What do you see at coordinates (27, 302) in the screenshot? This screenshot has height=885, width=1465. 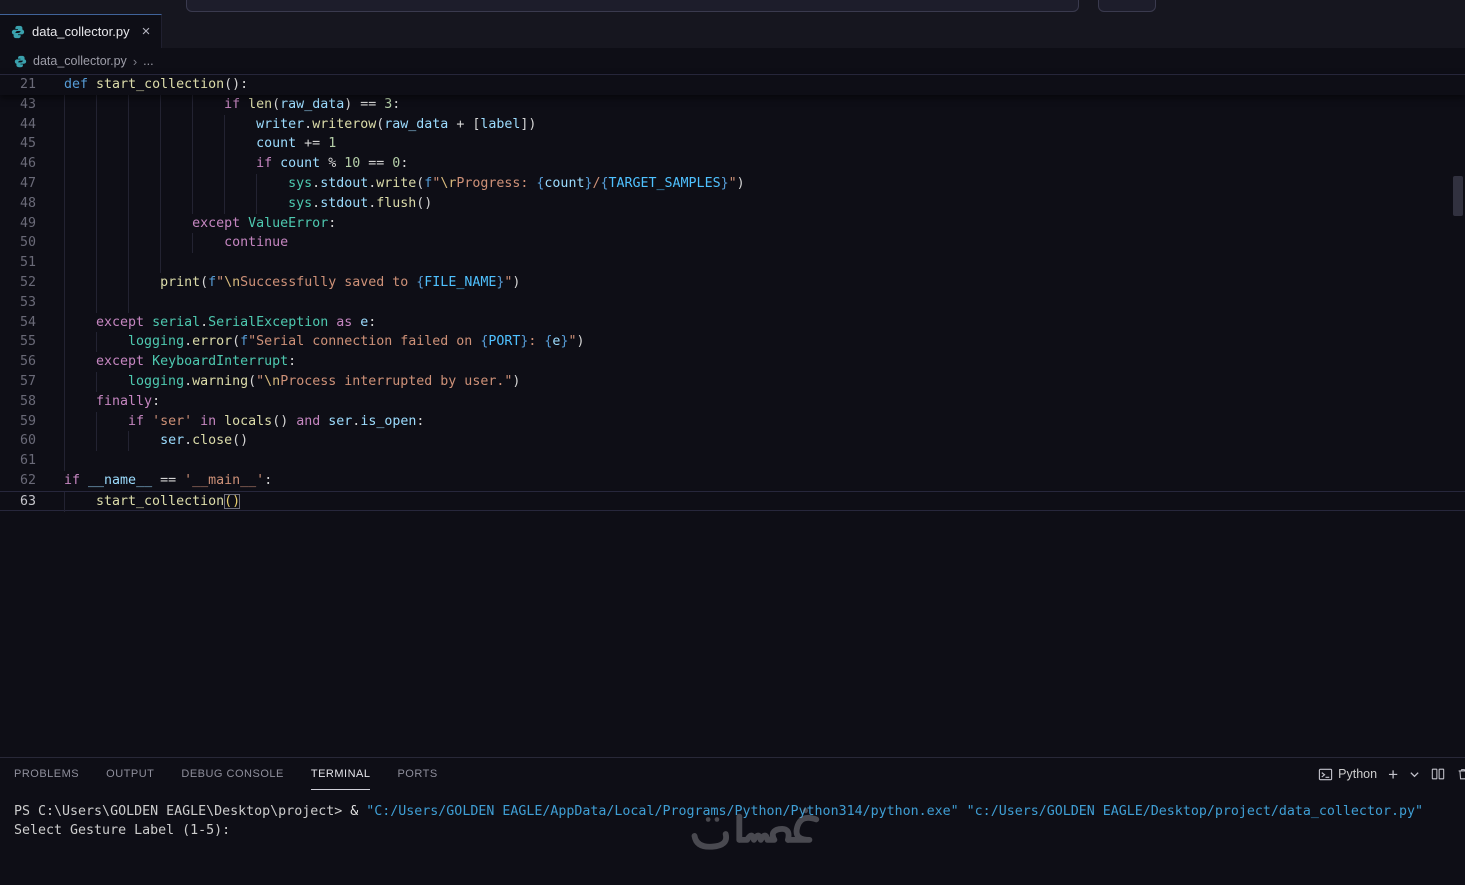 I see `line-number: 53` at bounding box center [27, 302].